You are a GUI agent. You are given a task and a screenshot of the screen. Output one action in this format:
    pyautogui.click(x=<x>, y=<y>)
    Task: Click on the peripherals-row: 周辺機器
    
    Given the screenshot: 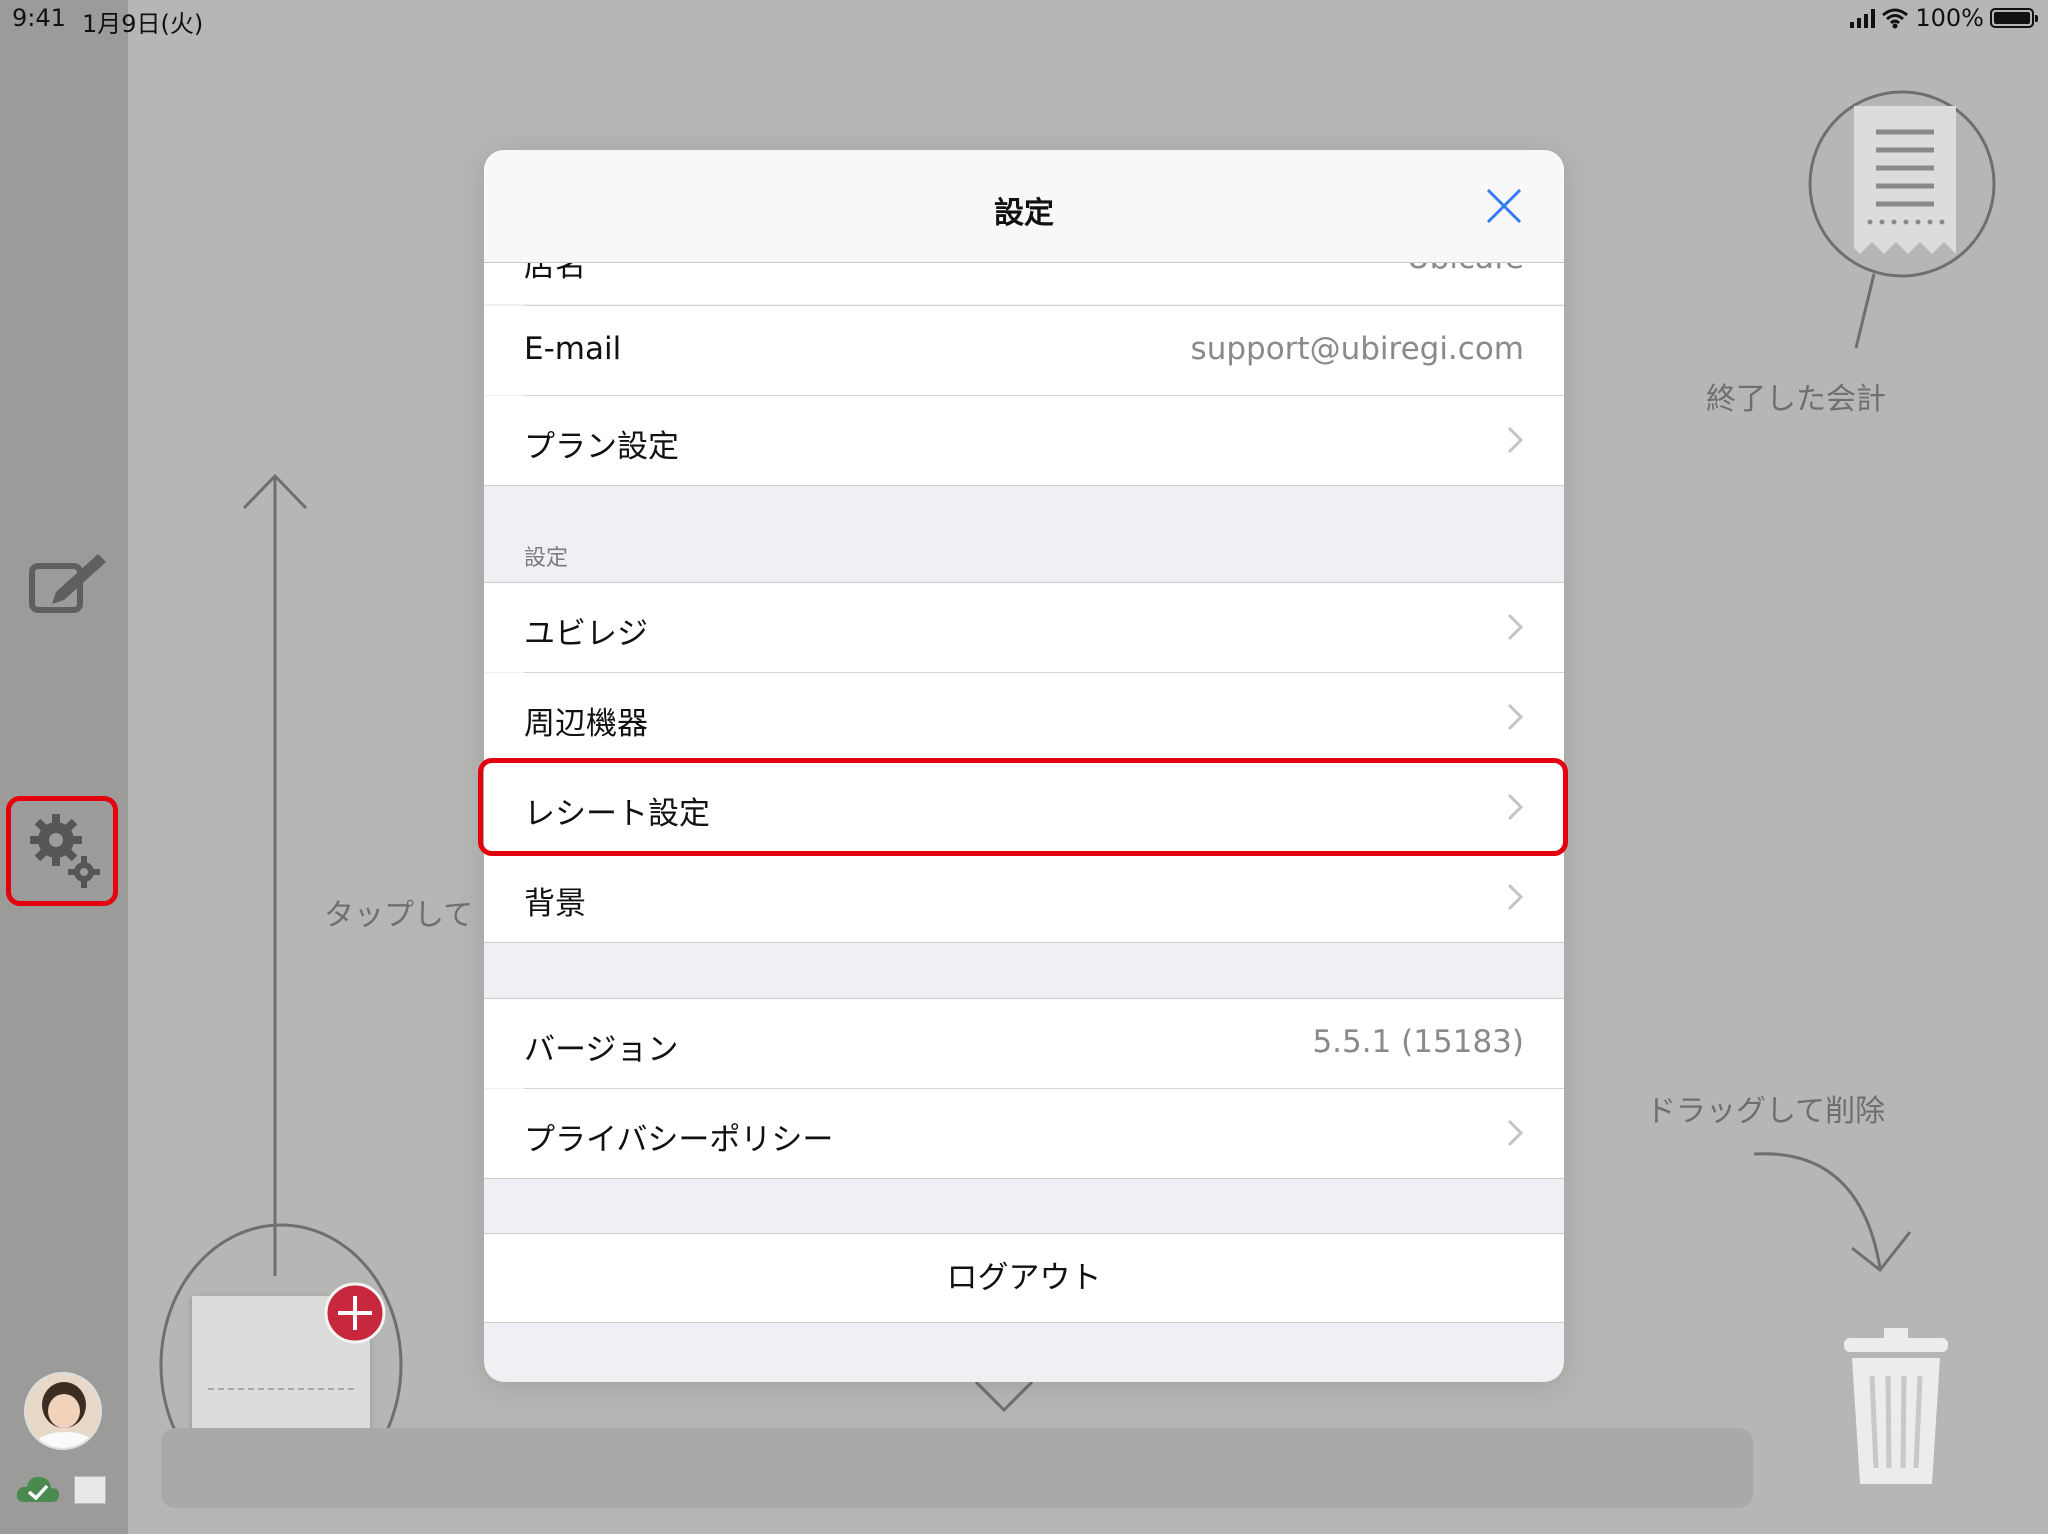 What is the action you would take?
    pyautogui.click(x=1024, y=717)
    